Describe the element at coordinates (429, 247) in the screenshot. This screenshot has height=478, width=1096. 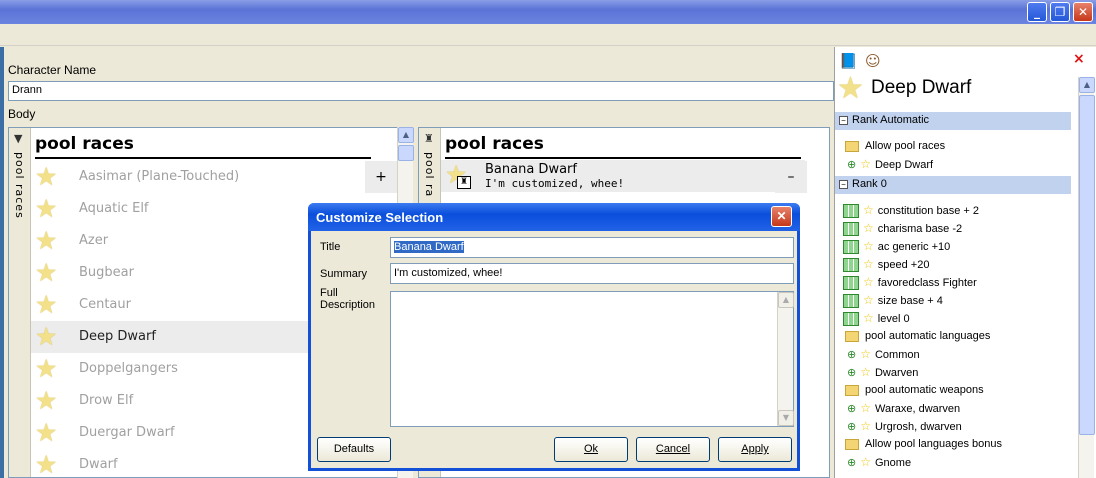
I see `title-input-value: Banana Dwarf` at that location.